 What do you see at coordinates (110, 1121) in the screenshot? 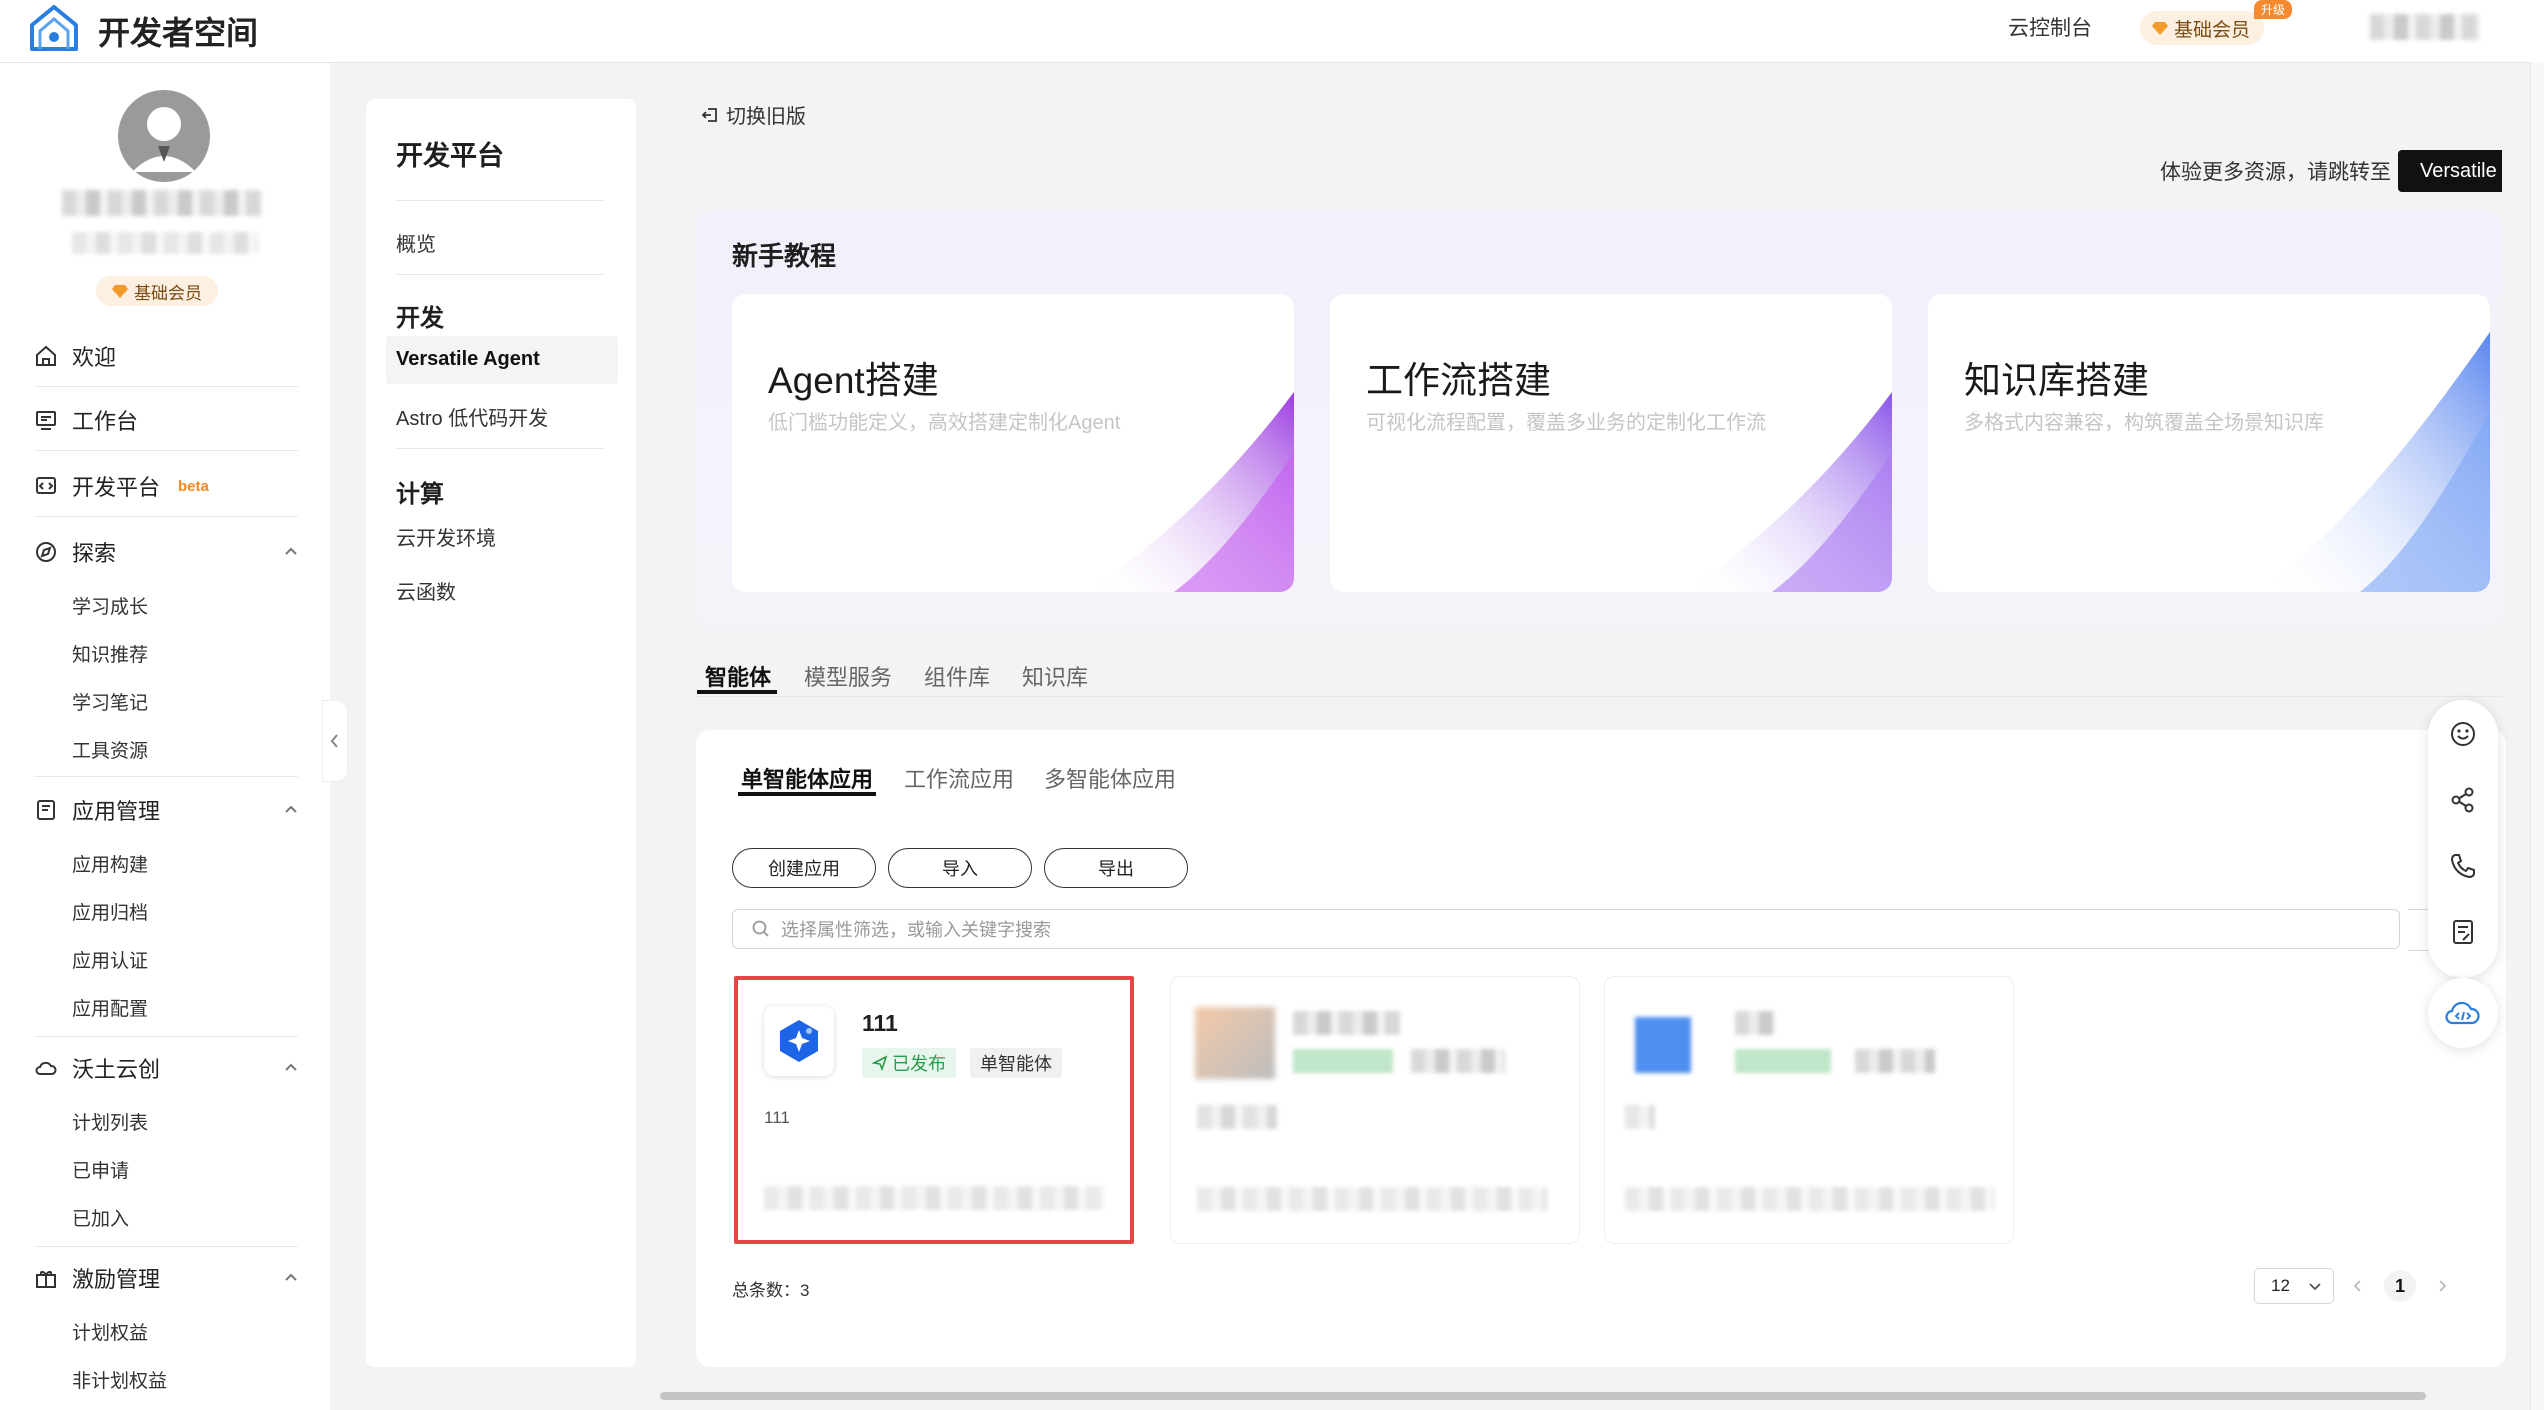
I see `nav-sub-item: 计划列表` at bounding box center [110, 1121].